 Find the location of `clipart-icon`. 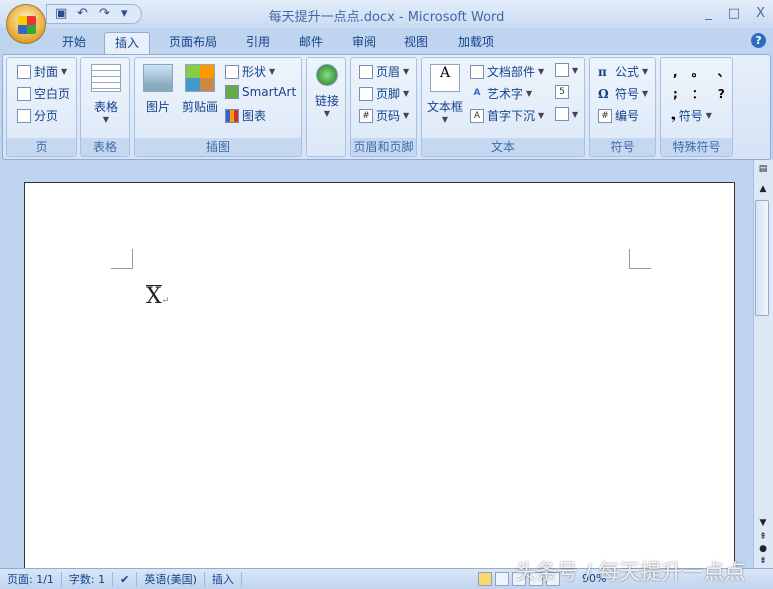

clipart-icon is located at coordinates (200, 78).